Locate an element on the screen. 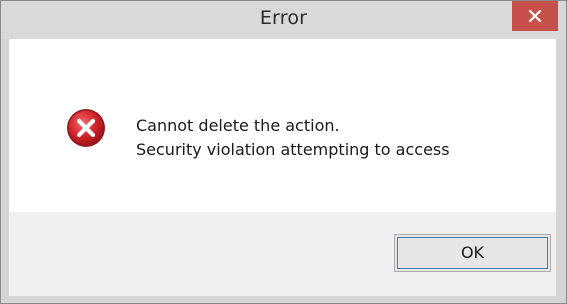 Image resolution: width=567 pixels, height=304 pixels. ok-button-label: OK is located at coordinates (472, 252).